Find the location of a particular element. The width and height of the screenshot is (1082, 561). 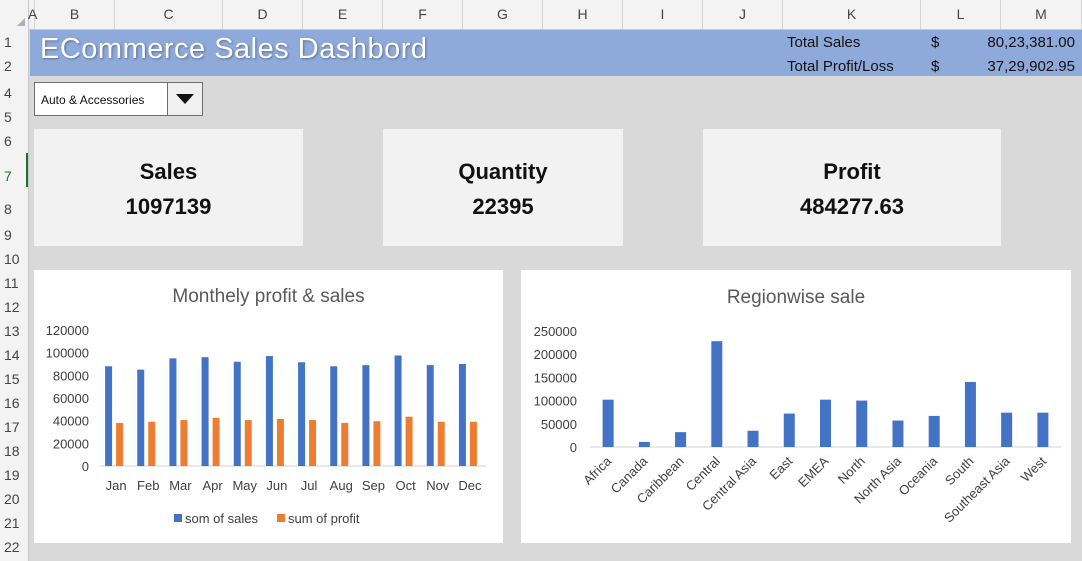

y-tick-label: 60000 is located at coordinates (71, 398).